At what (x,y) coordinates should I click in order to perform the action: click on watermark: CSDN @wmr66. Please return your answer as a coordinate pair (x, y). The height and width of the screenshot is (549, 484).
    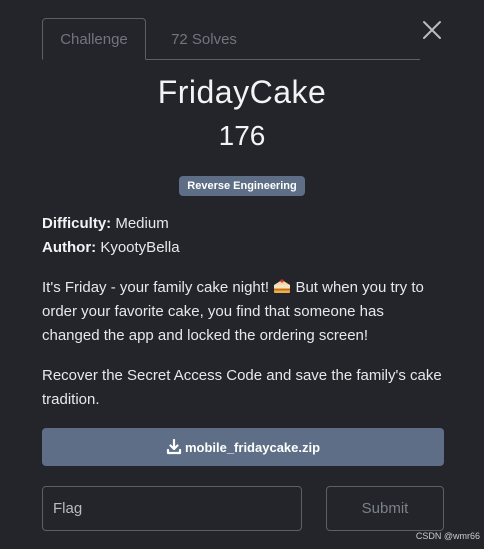
    Looking at the image, I should click on (447, 536).